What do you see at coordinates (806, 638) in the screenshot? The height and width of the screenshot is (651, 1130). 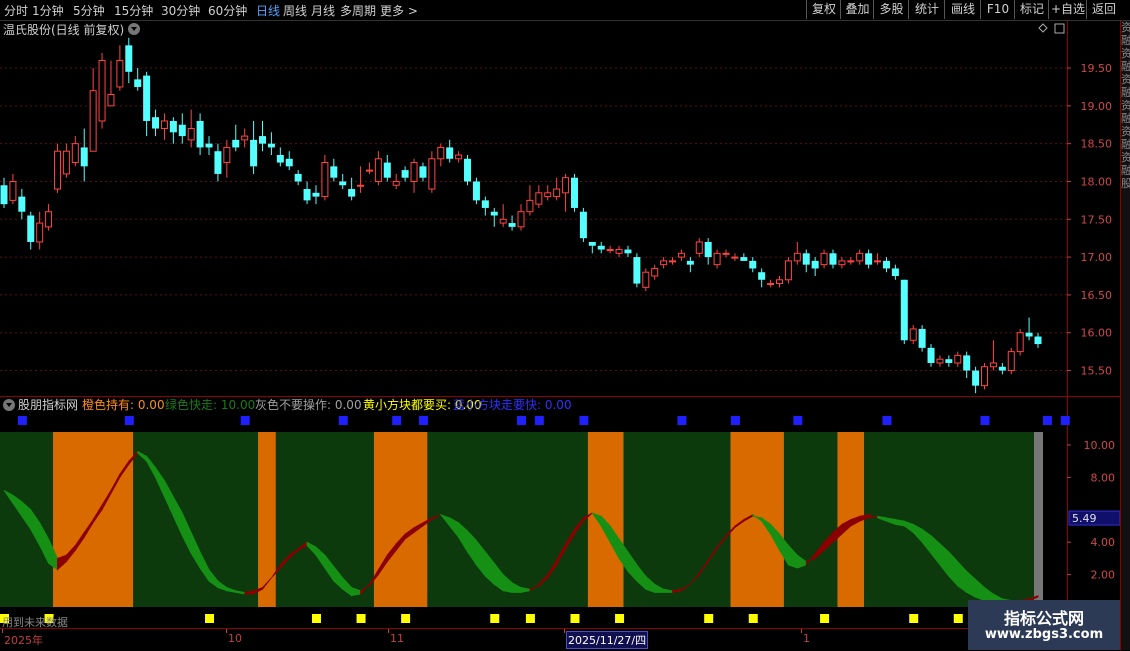 I see `date-label-4: 1` at bounding box center [806, 638].